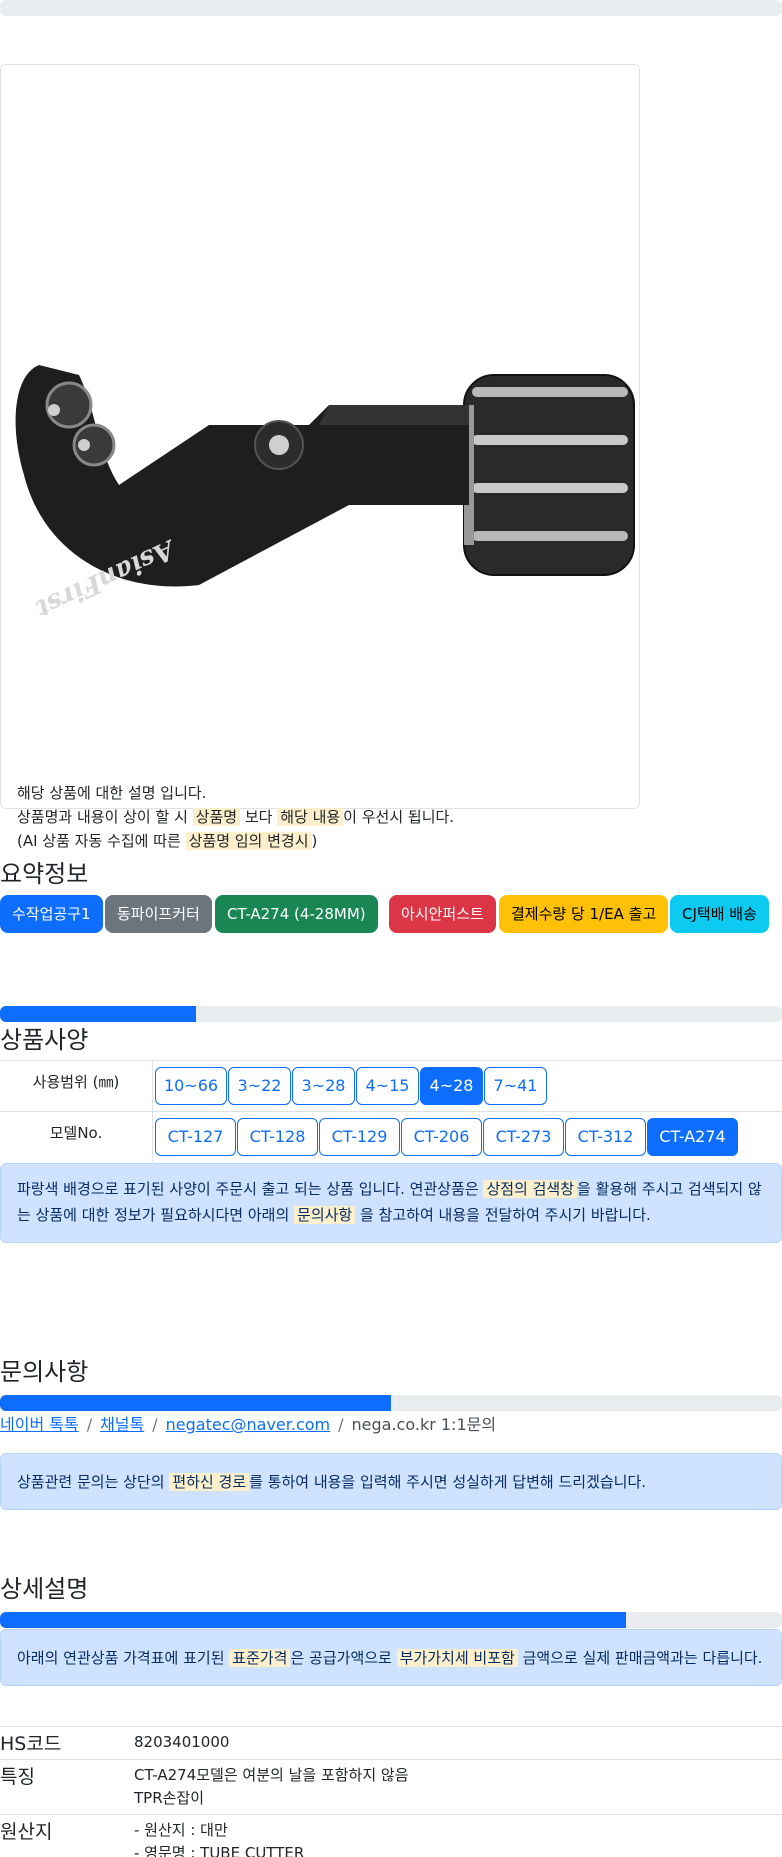 This screenshot has height=1857, width=782. What do you see at coordinates (44, 1040) in the screenshot?
I see `specs-title: 상품사양` at bounding box center [44, 1040].